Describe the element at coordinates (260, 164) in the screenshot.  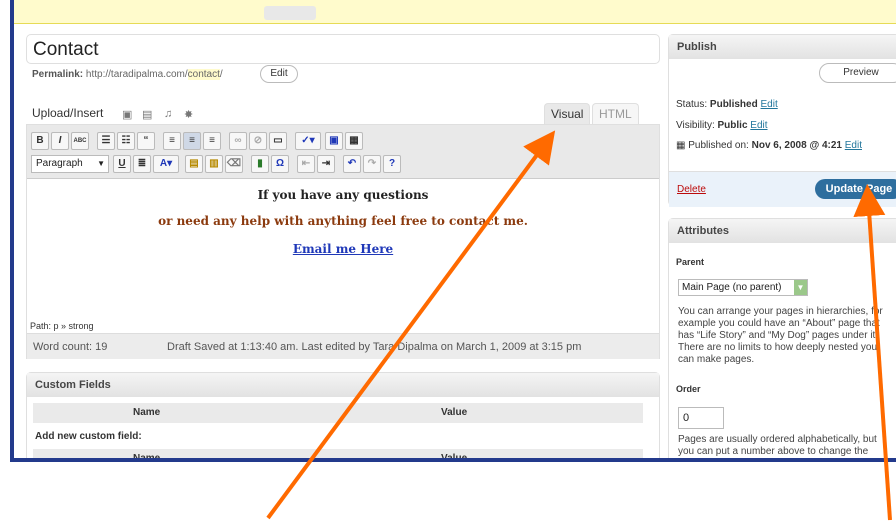
I see `media-icon: ▮` at that location.